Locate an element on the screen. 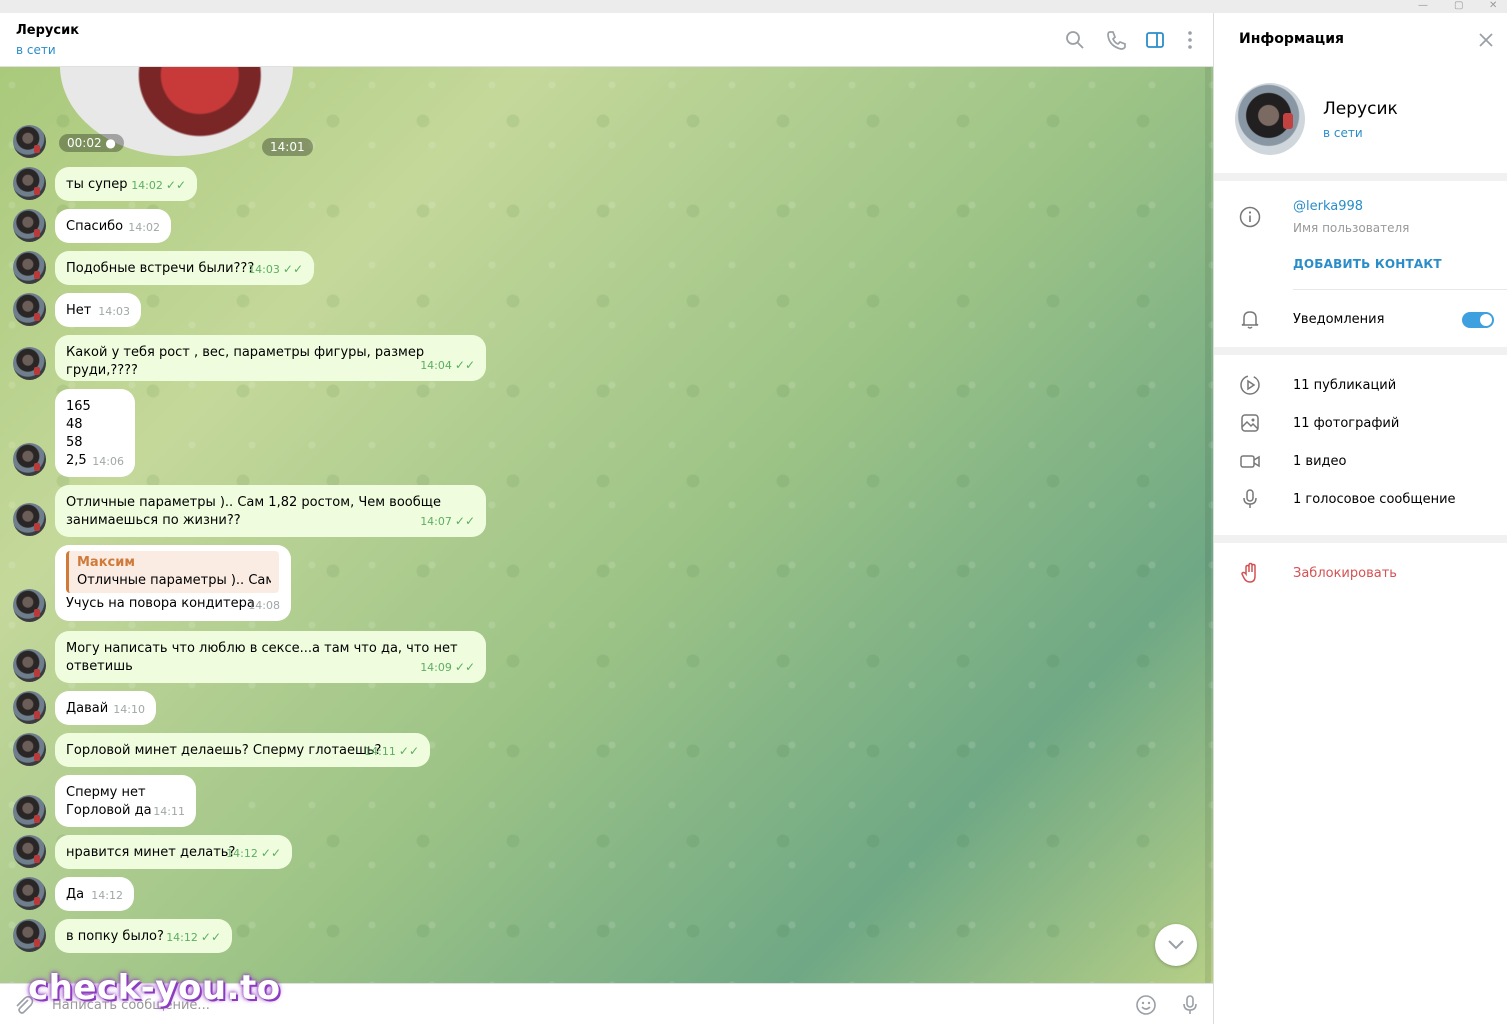 The width and height of the screenshot is (1507, 1024). message-bubble: 165 48 58 2,5 14:06 is located at coordinates (95, 433).